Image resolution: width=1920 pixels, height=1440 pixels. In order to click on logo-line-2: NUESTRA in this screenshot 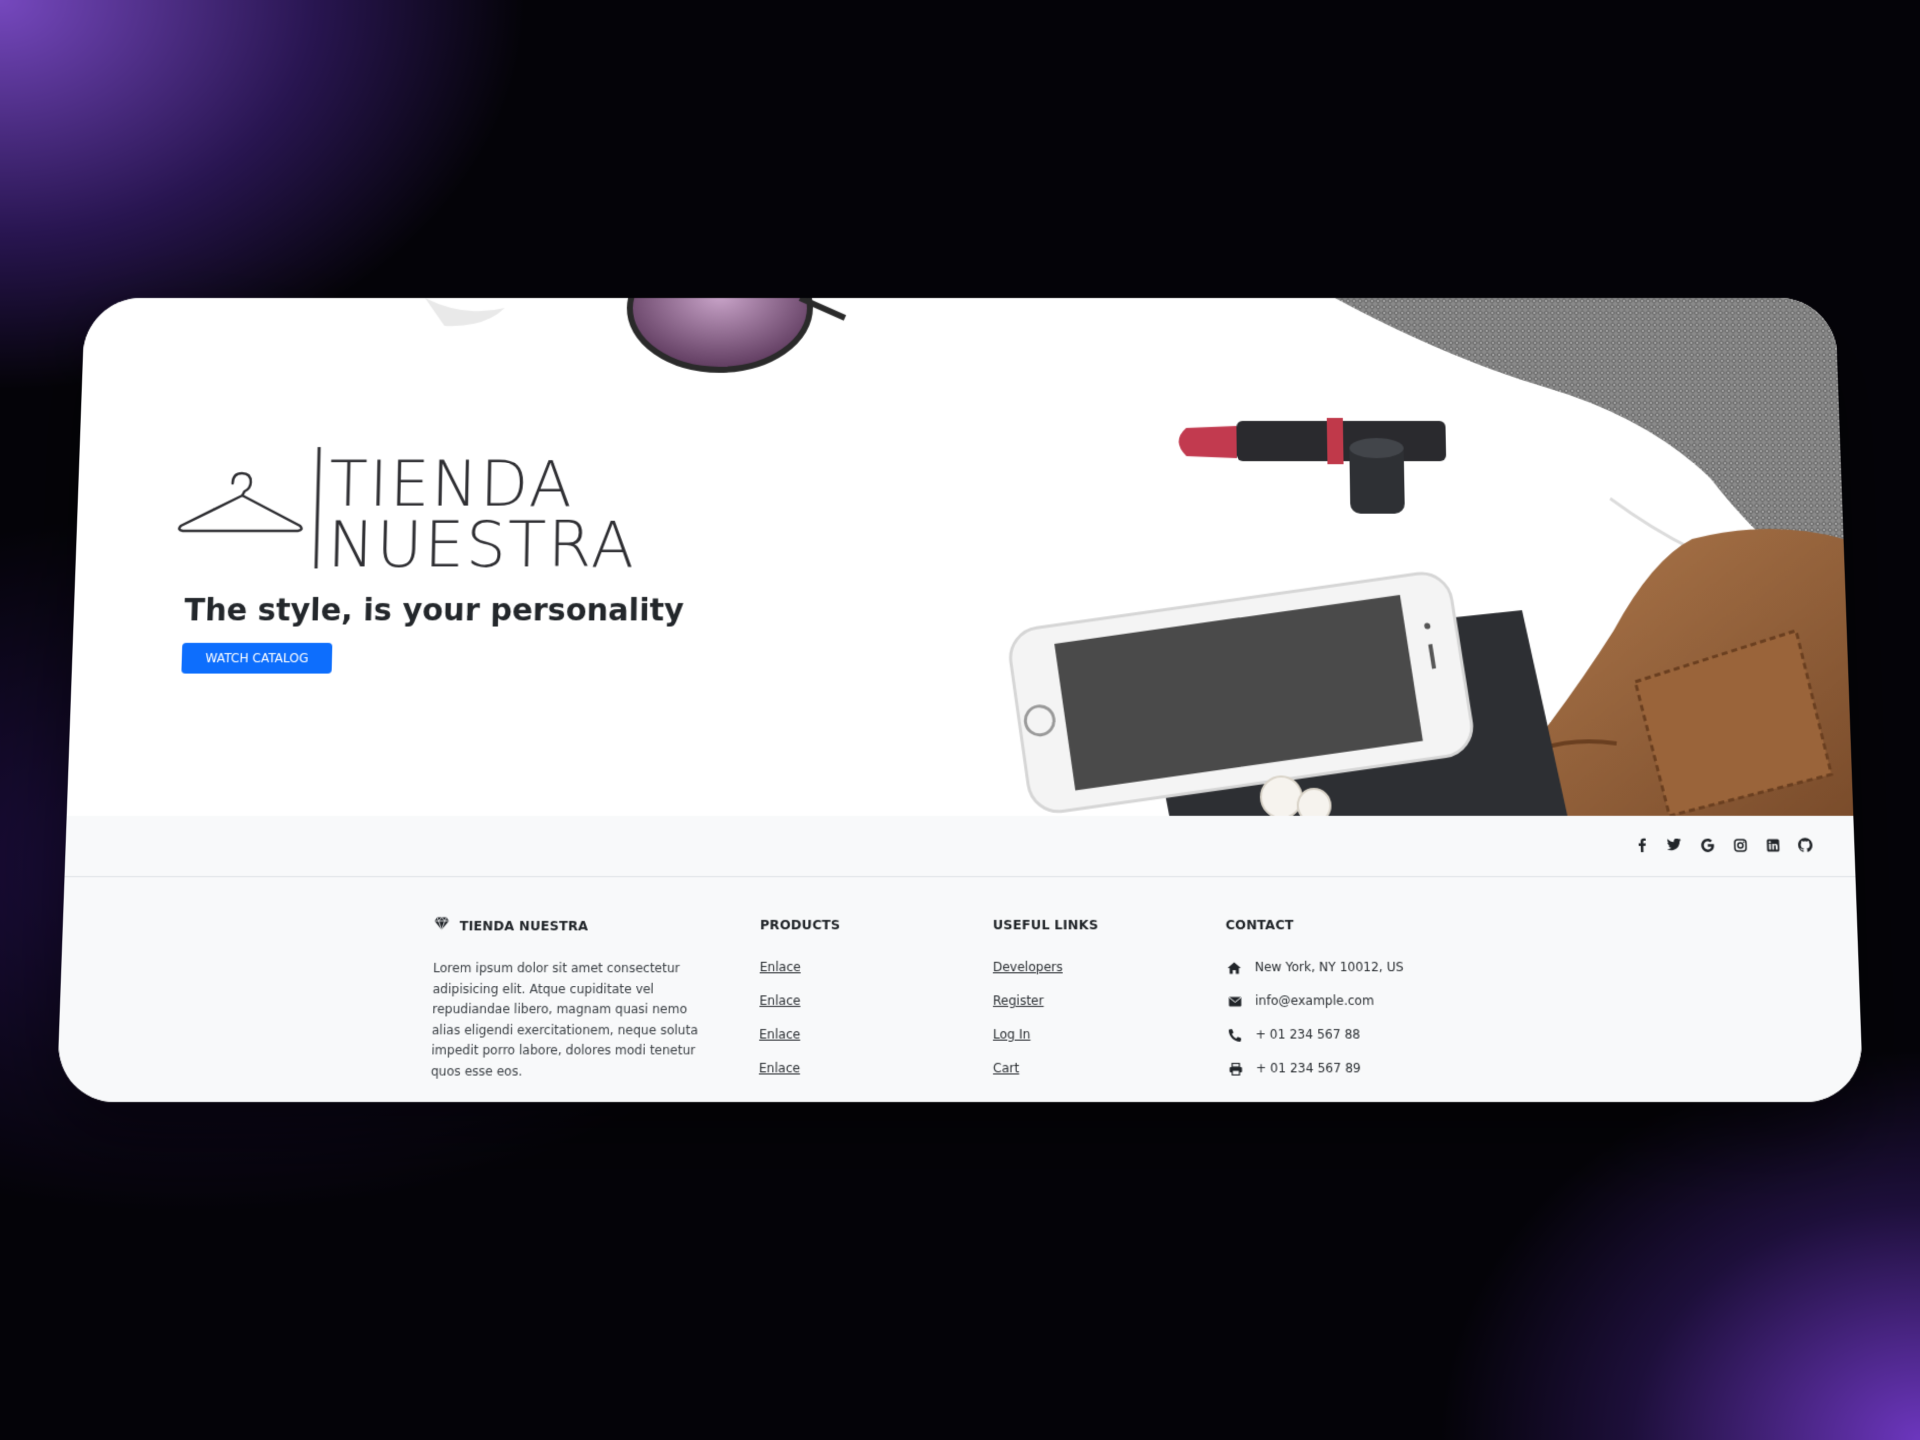, I will do `click(482, 541)`.